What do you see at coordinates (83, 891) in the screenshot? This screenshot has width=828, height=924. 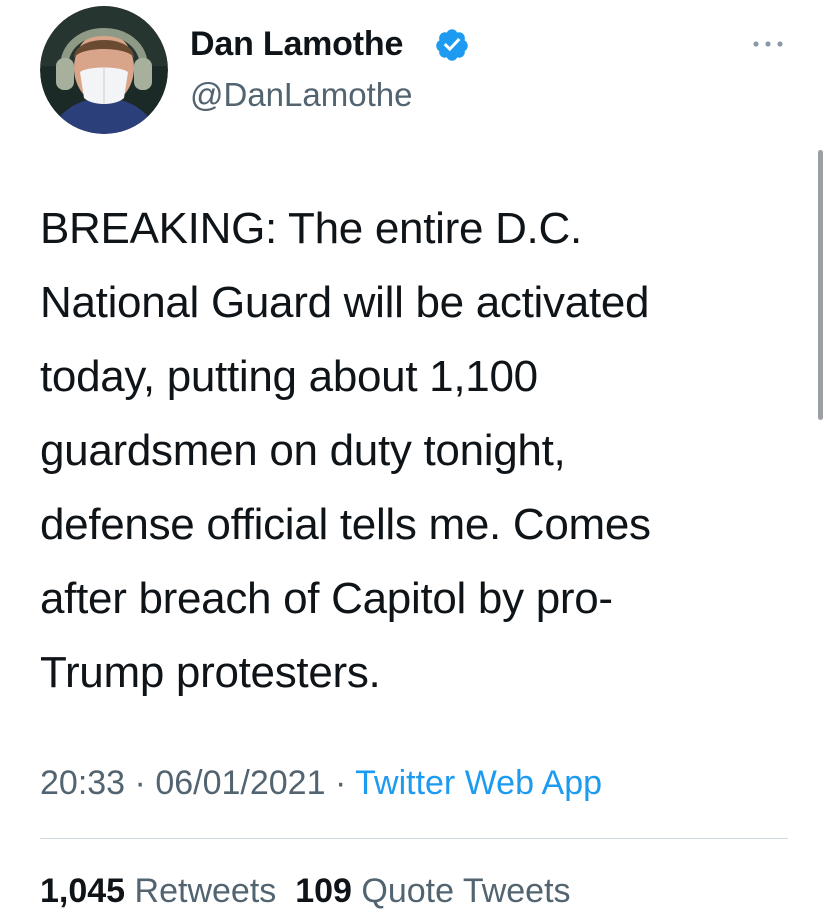 I see `retweets-count: 1,045` at bounding box center [83, 891].